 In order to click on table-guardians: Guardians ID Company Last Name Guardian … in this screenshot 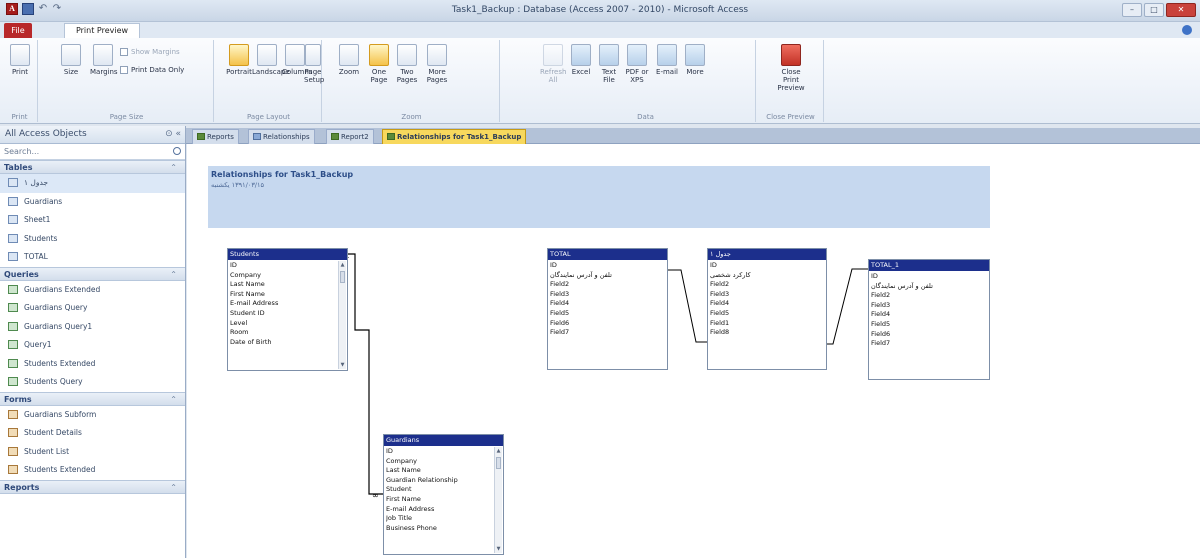, I will do `click(443, 494)`.